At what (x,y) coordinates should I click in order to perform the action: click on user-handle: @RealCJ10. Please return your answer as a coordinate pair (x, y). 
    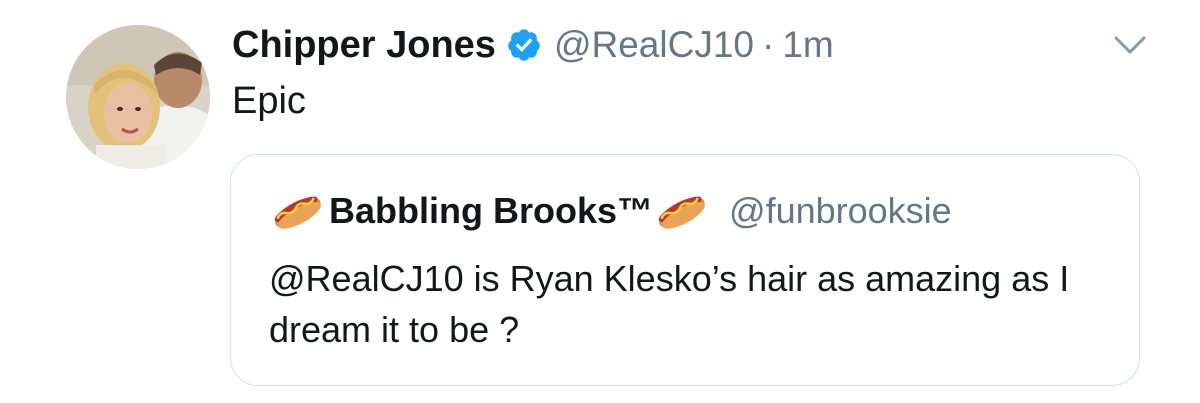
    Looking at the image, I should click on (654, 45).